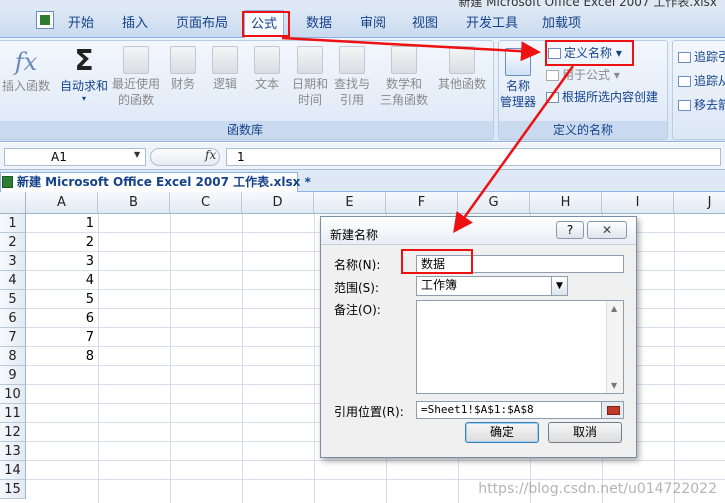  I want to click on arrow-to-define-name, so click(411, 49).